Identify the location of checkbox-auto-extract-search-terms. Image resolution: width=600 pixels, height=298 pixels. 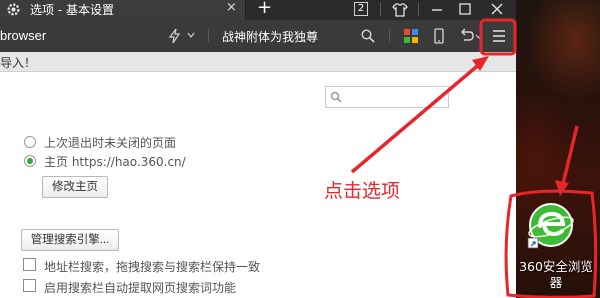
(29, 285).